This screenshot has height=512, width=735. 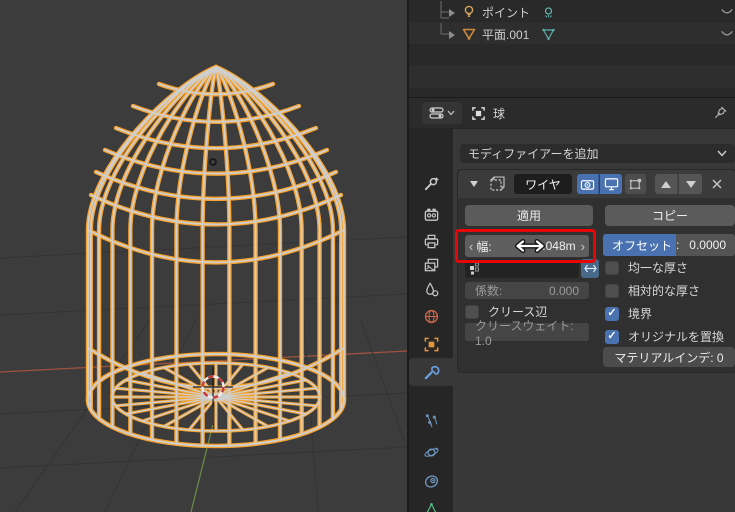 I want to click on relative-thickness-label: 相対的な厚さ, so click(x=664, y=291).